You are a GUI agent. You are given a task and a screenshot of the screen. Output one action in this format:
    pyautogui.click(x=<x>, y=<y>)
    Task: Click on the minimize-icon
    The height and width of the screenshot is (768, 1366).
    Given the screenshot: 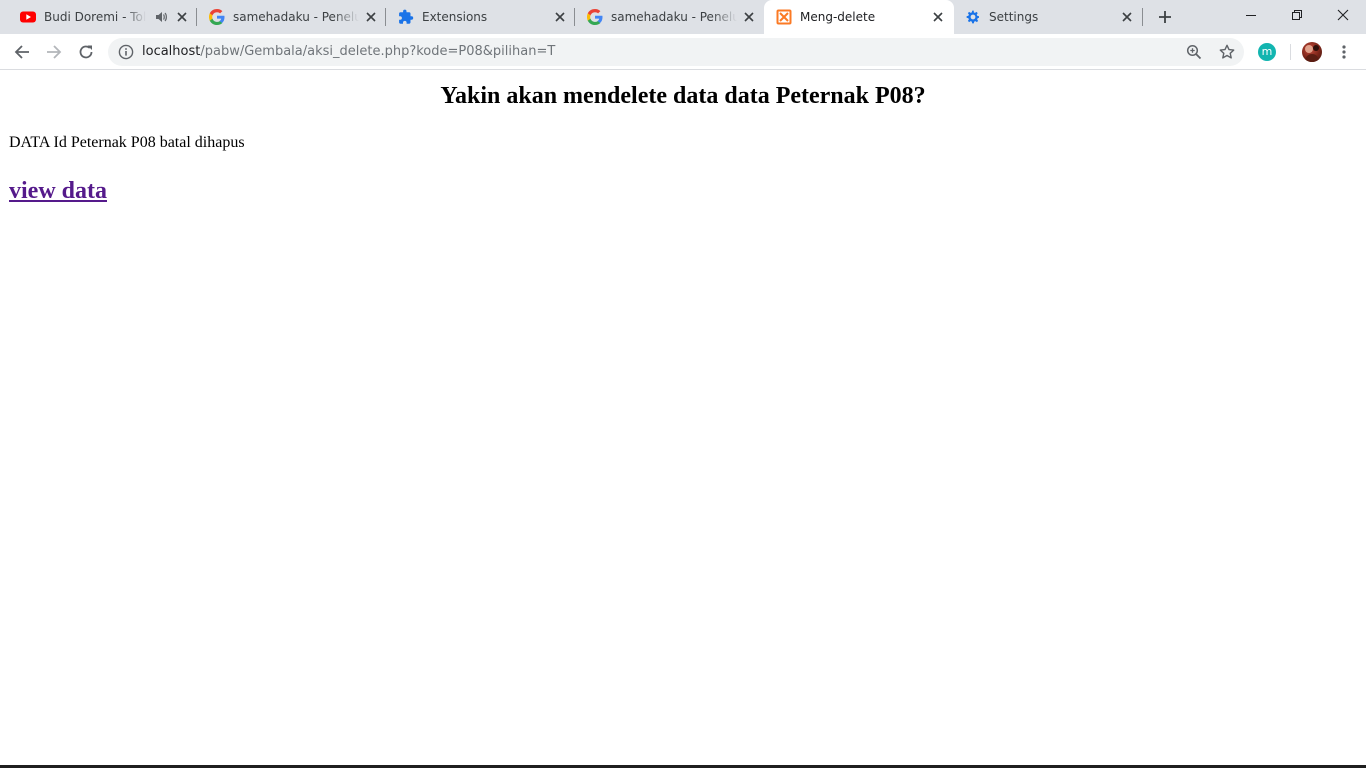 What is the action you would take?
    pyautogui.click(x=1251, y=15)
    